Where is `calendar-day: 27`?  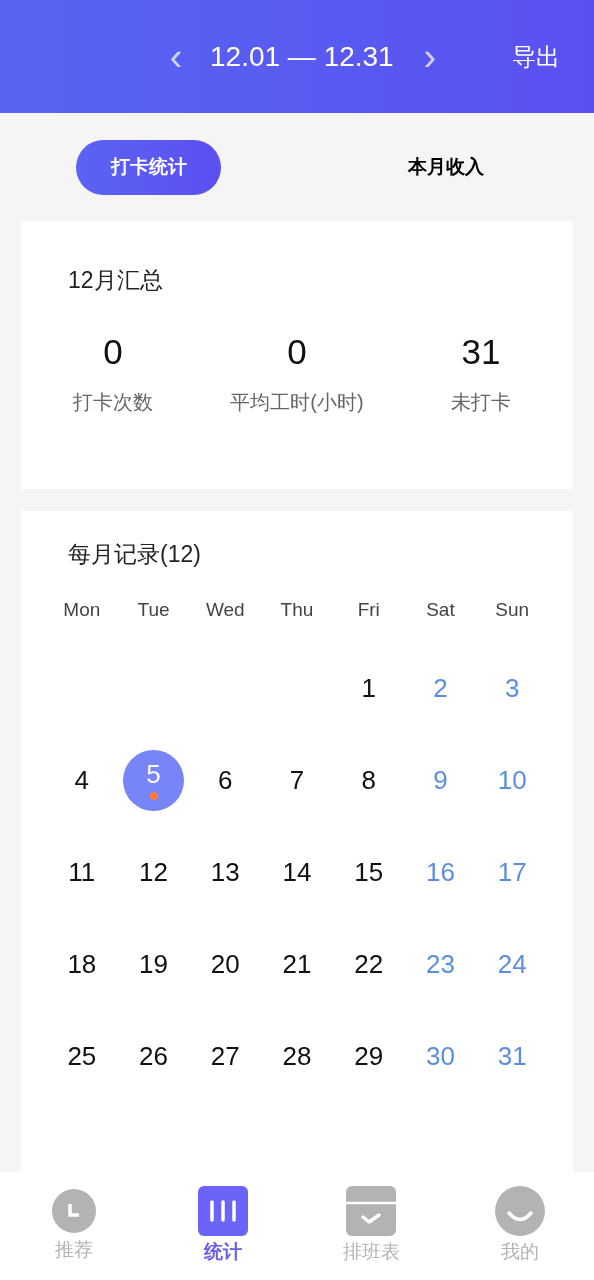 calendar-day: 27 is located at coordinates (225, 1056).